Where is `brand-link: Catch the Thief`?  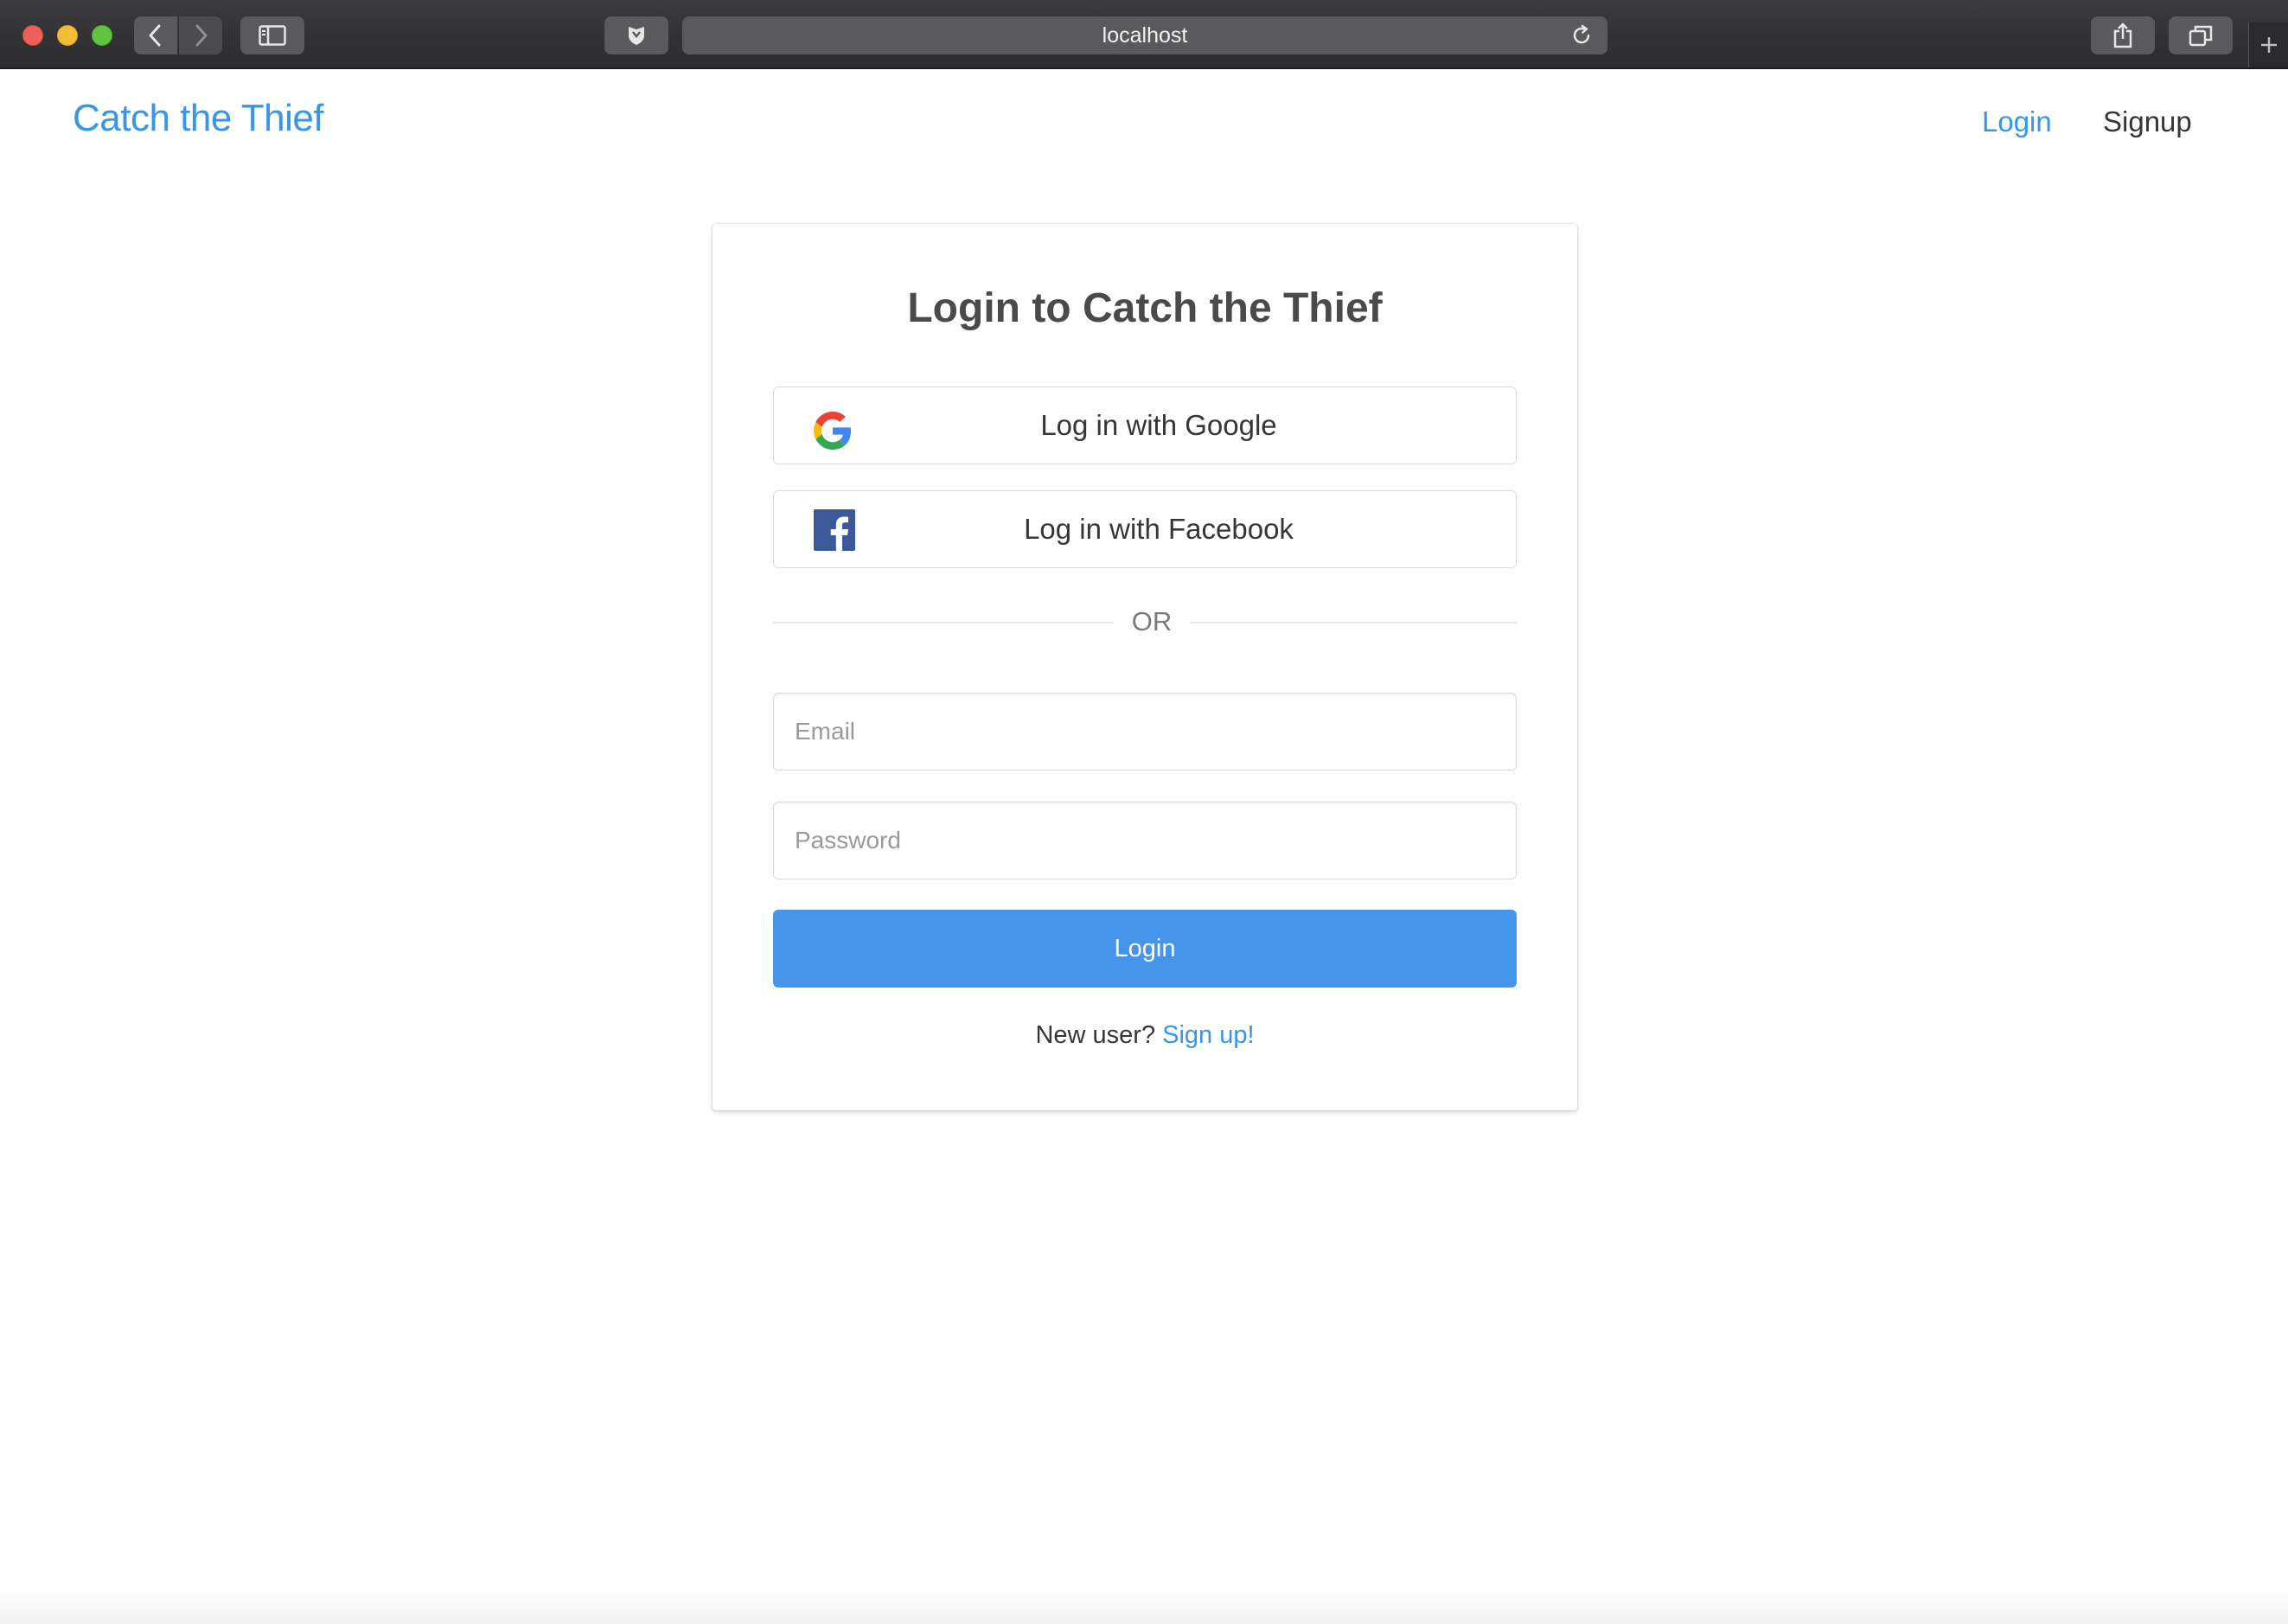
brand-link: Catch the Thief is located at coordinates (198, 118).